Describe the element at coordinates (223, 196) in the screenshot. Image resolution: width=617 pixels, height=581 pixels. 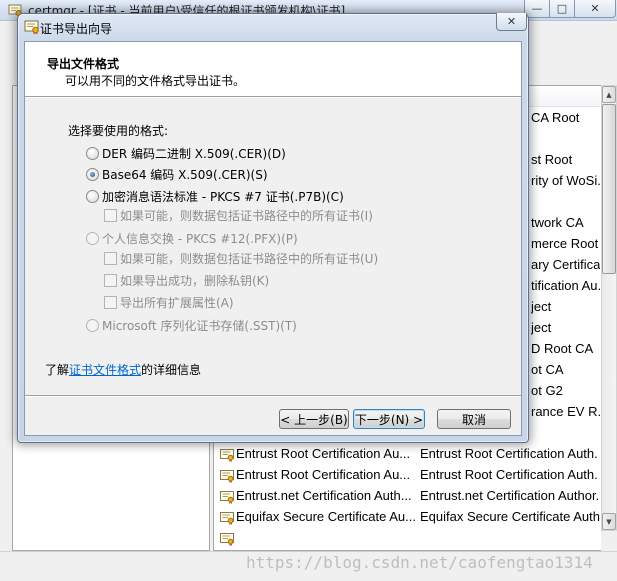
I see `option-pkcs7-label: 加密消息语法标准 - PKCS #7 证书(.P7B)(C)` at that location.